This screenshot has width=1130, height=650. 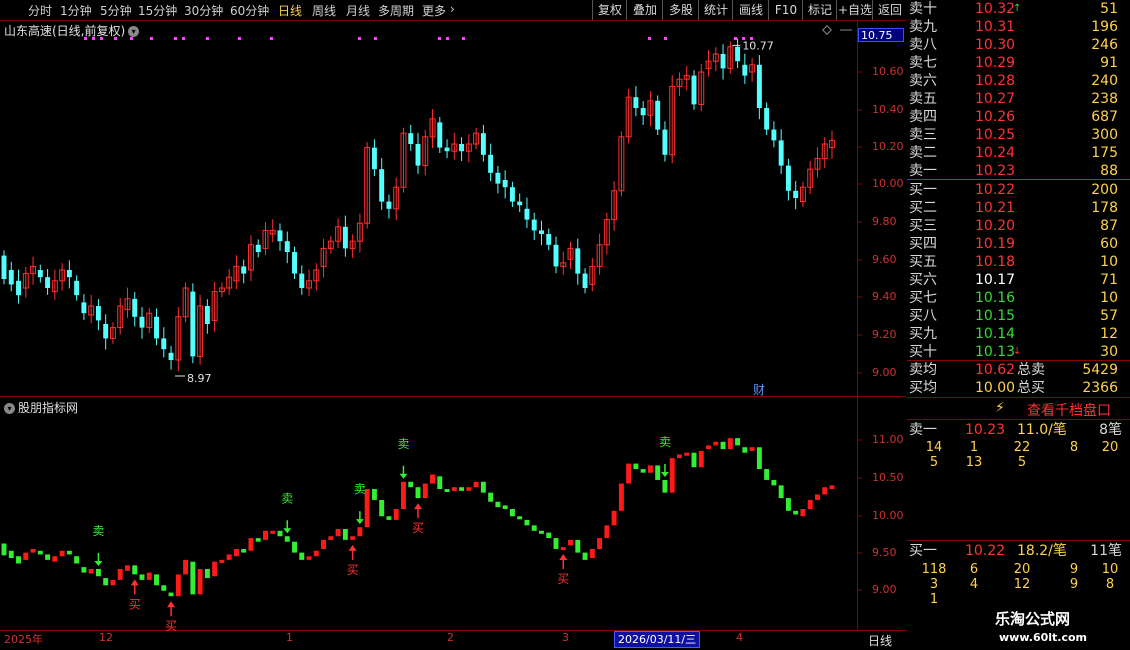 I want to click on order-row: 买六 10.17 71, so click(x=1018, y=280).